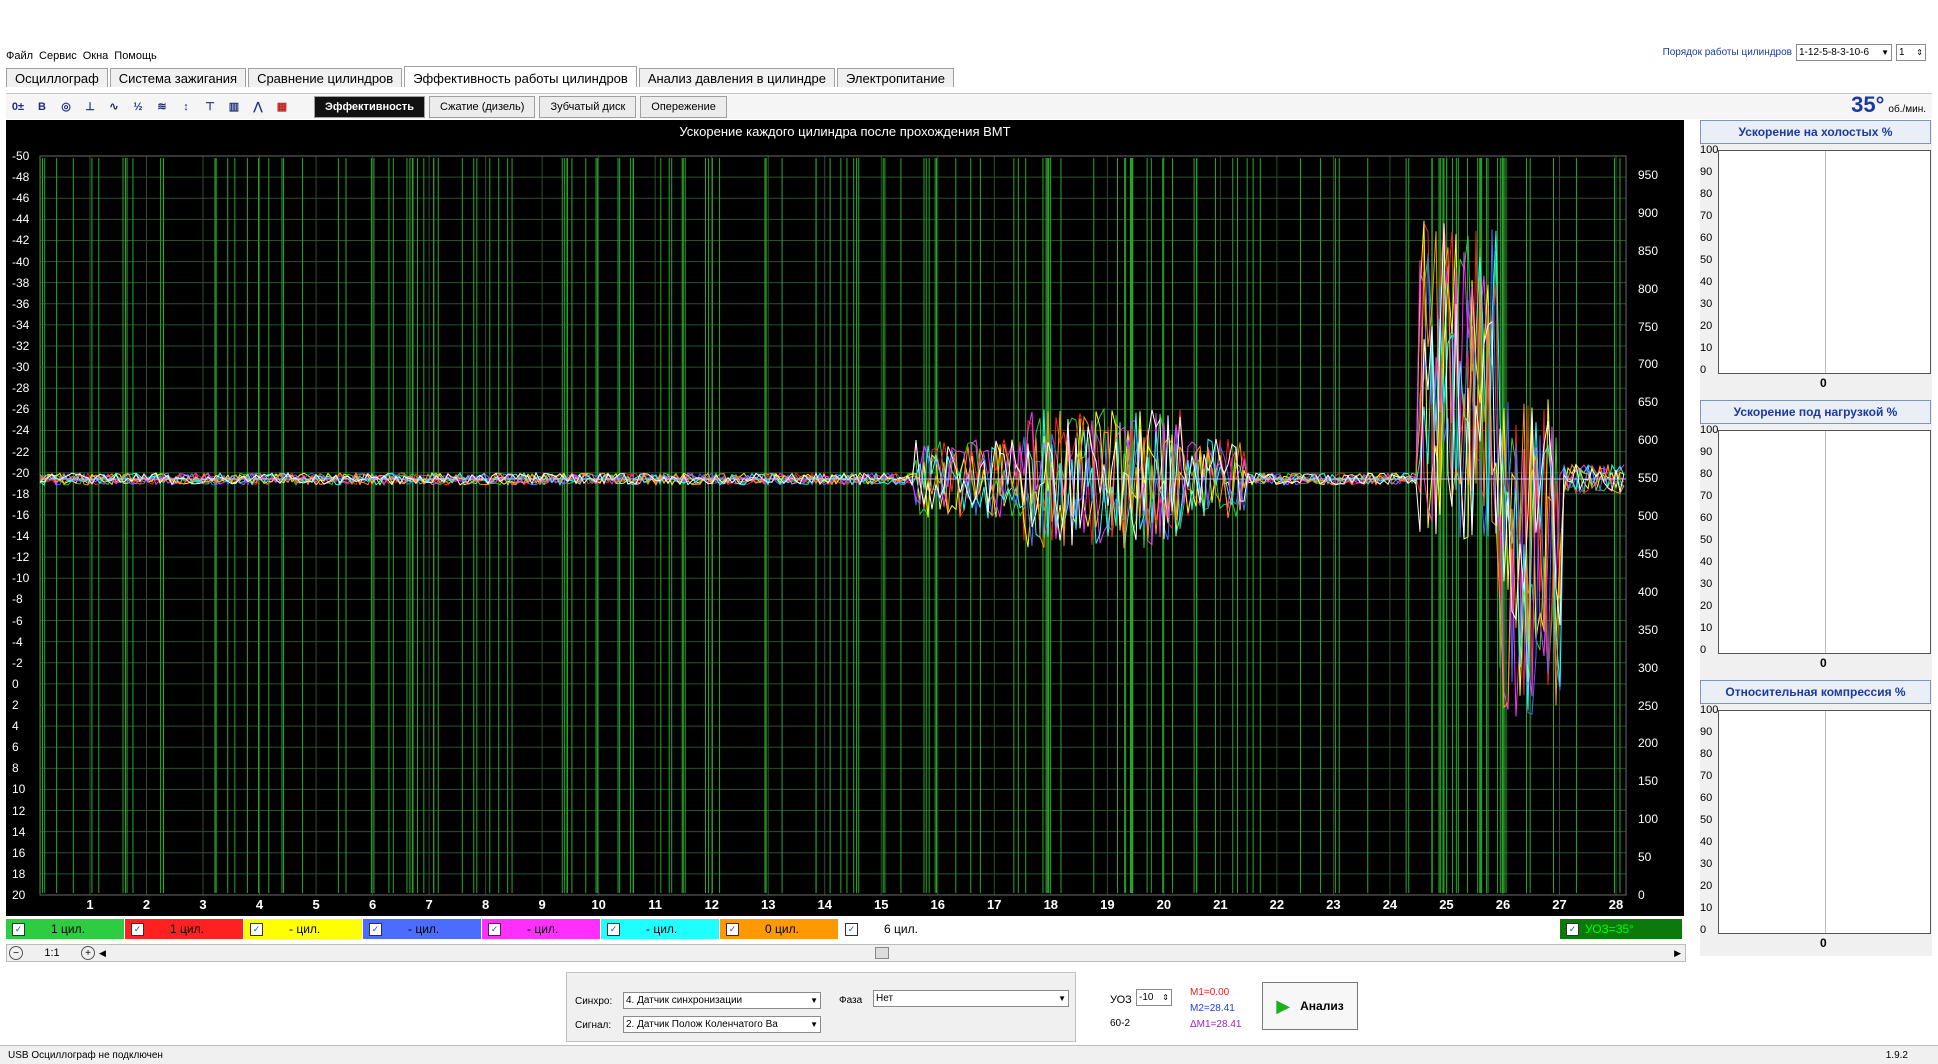  I want to click on algorithm-icon: ½, so click(138, 107).